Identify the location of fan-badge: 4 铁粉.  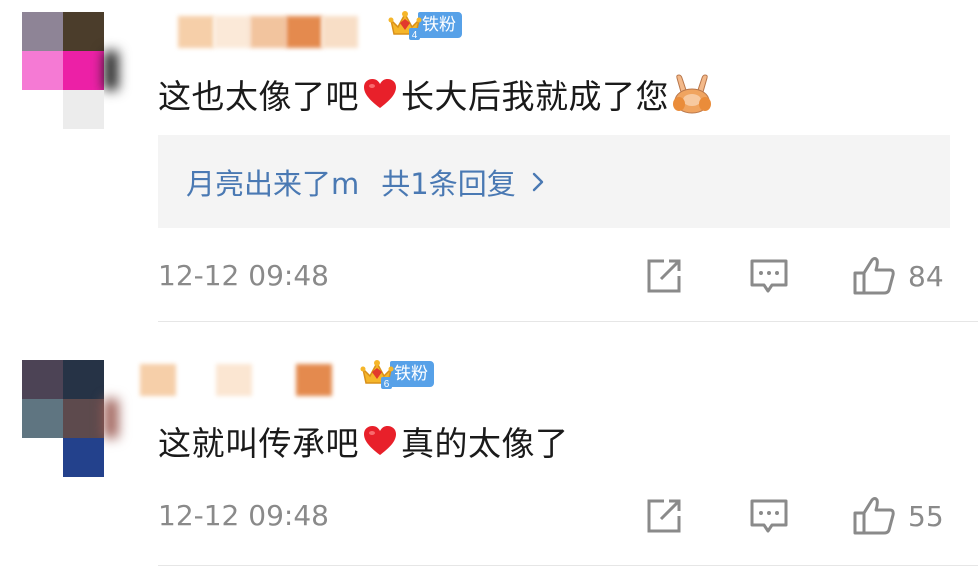
(425, 25).